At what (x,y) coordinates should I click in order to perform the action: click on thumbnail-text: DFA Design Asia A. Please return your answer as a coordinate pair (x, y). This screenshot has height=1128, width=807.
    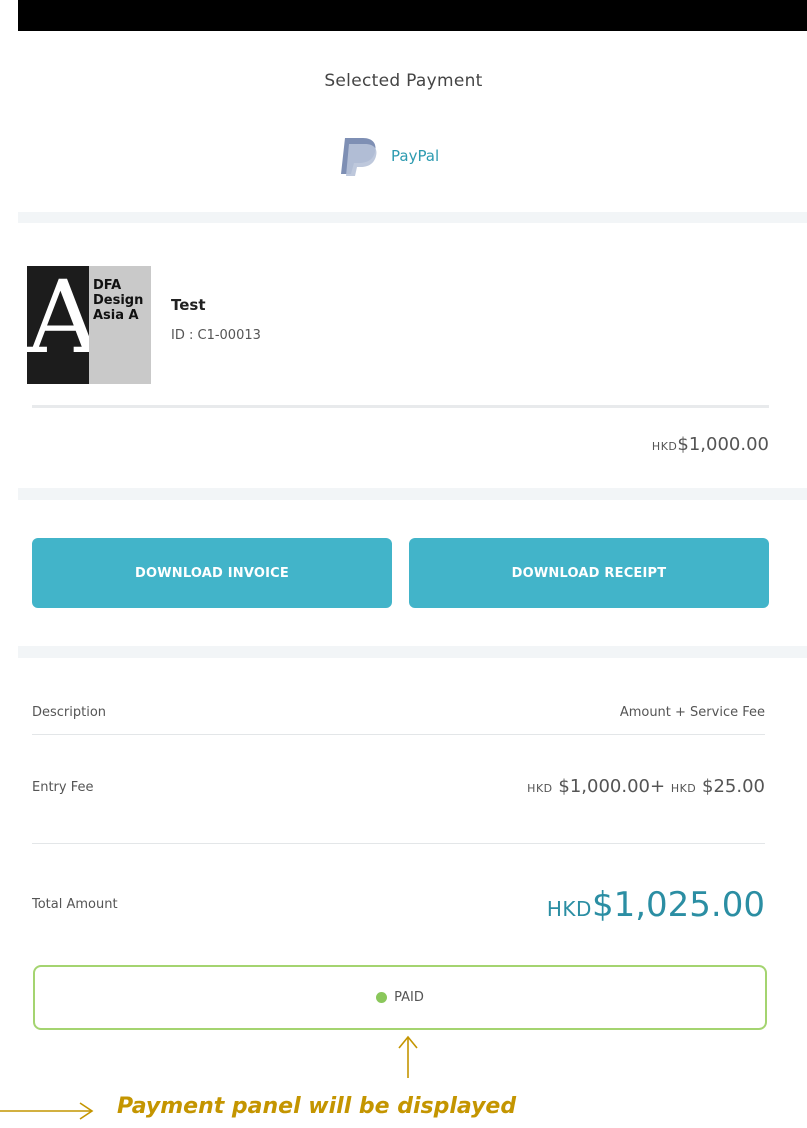
    Looking at the image, I should click on (118, 300).